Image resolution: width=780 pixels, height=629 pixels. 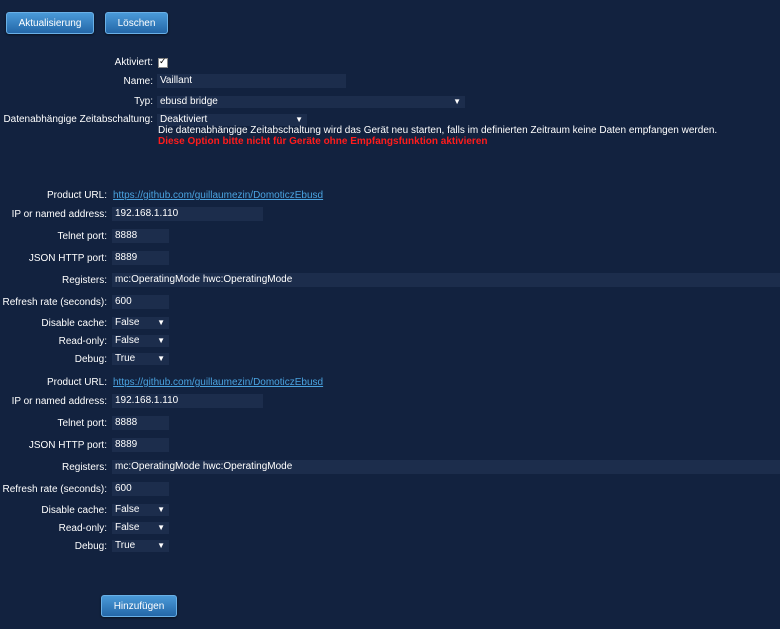 I want to click on timeout-label: Datenabhängige Zeitabschaltung:, so click(x=78, y=119).